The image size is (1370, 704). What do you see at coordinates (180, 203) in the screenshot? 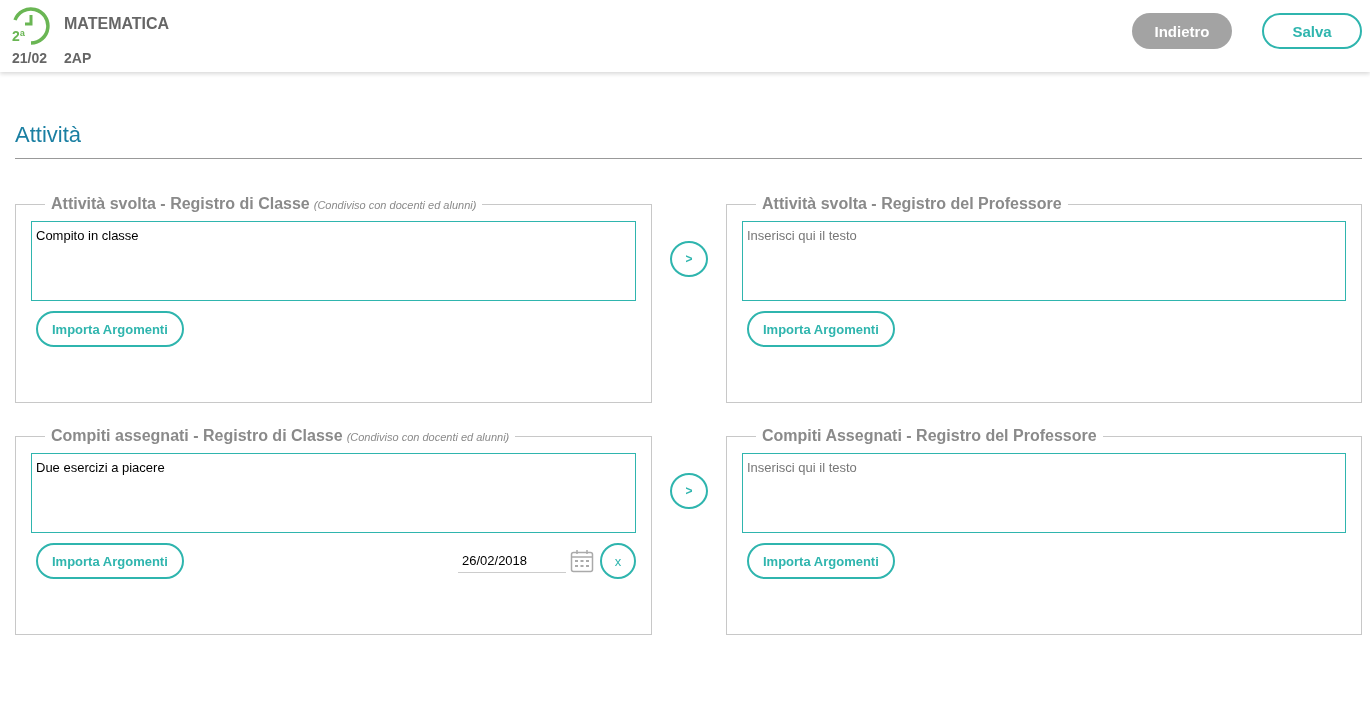
I see `panel-title: Attività svolta - Registro di Classe` at bounding box center [180, 203].